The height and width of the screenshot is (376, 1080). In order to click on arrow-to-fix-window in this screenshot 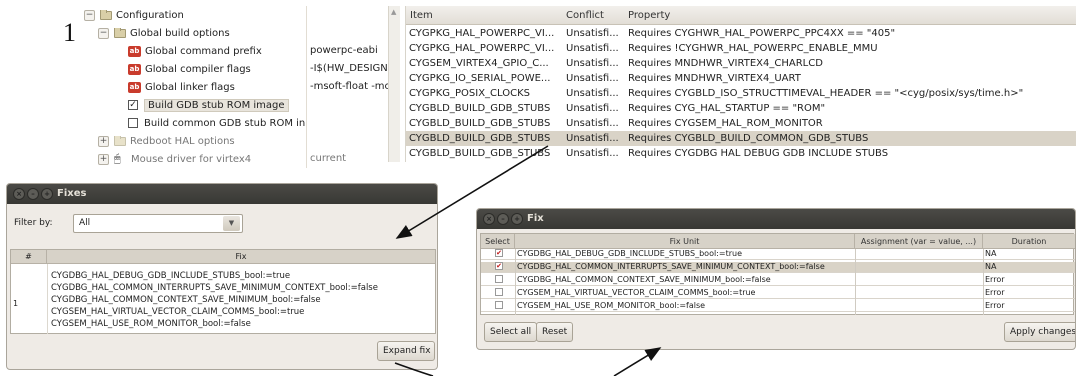, I will do `click(637, 361)`.